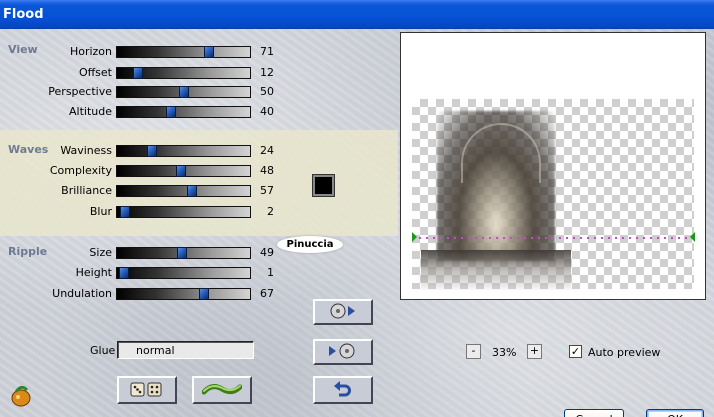 This screenshot has width=714, height=417. I want to click on save-preset-button, so click(343, 312).